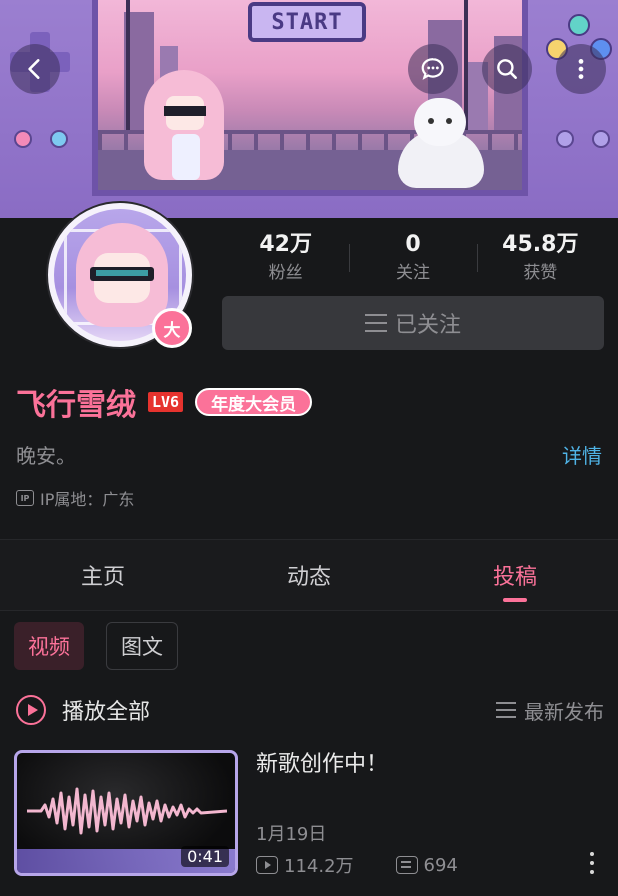  I want to click on profile-tabs: 主页 动态 投稿, so click(309, 575).